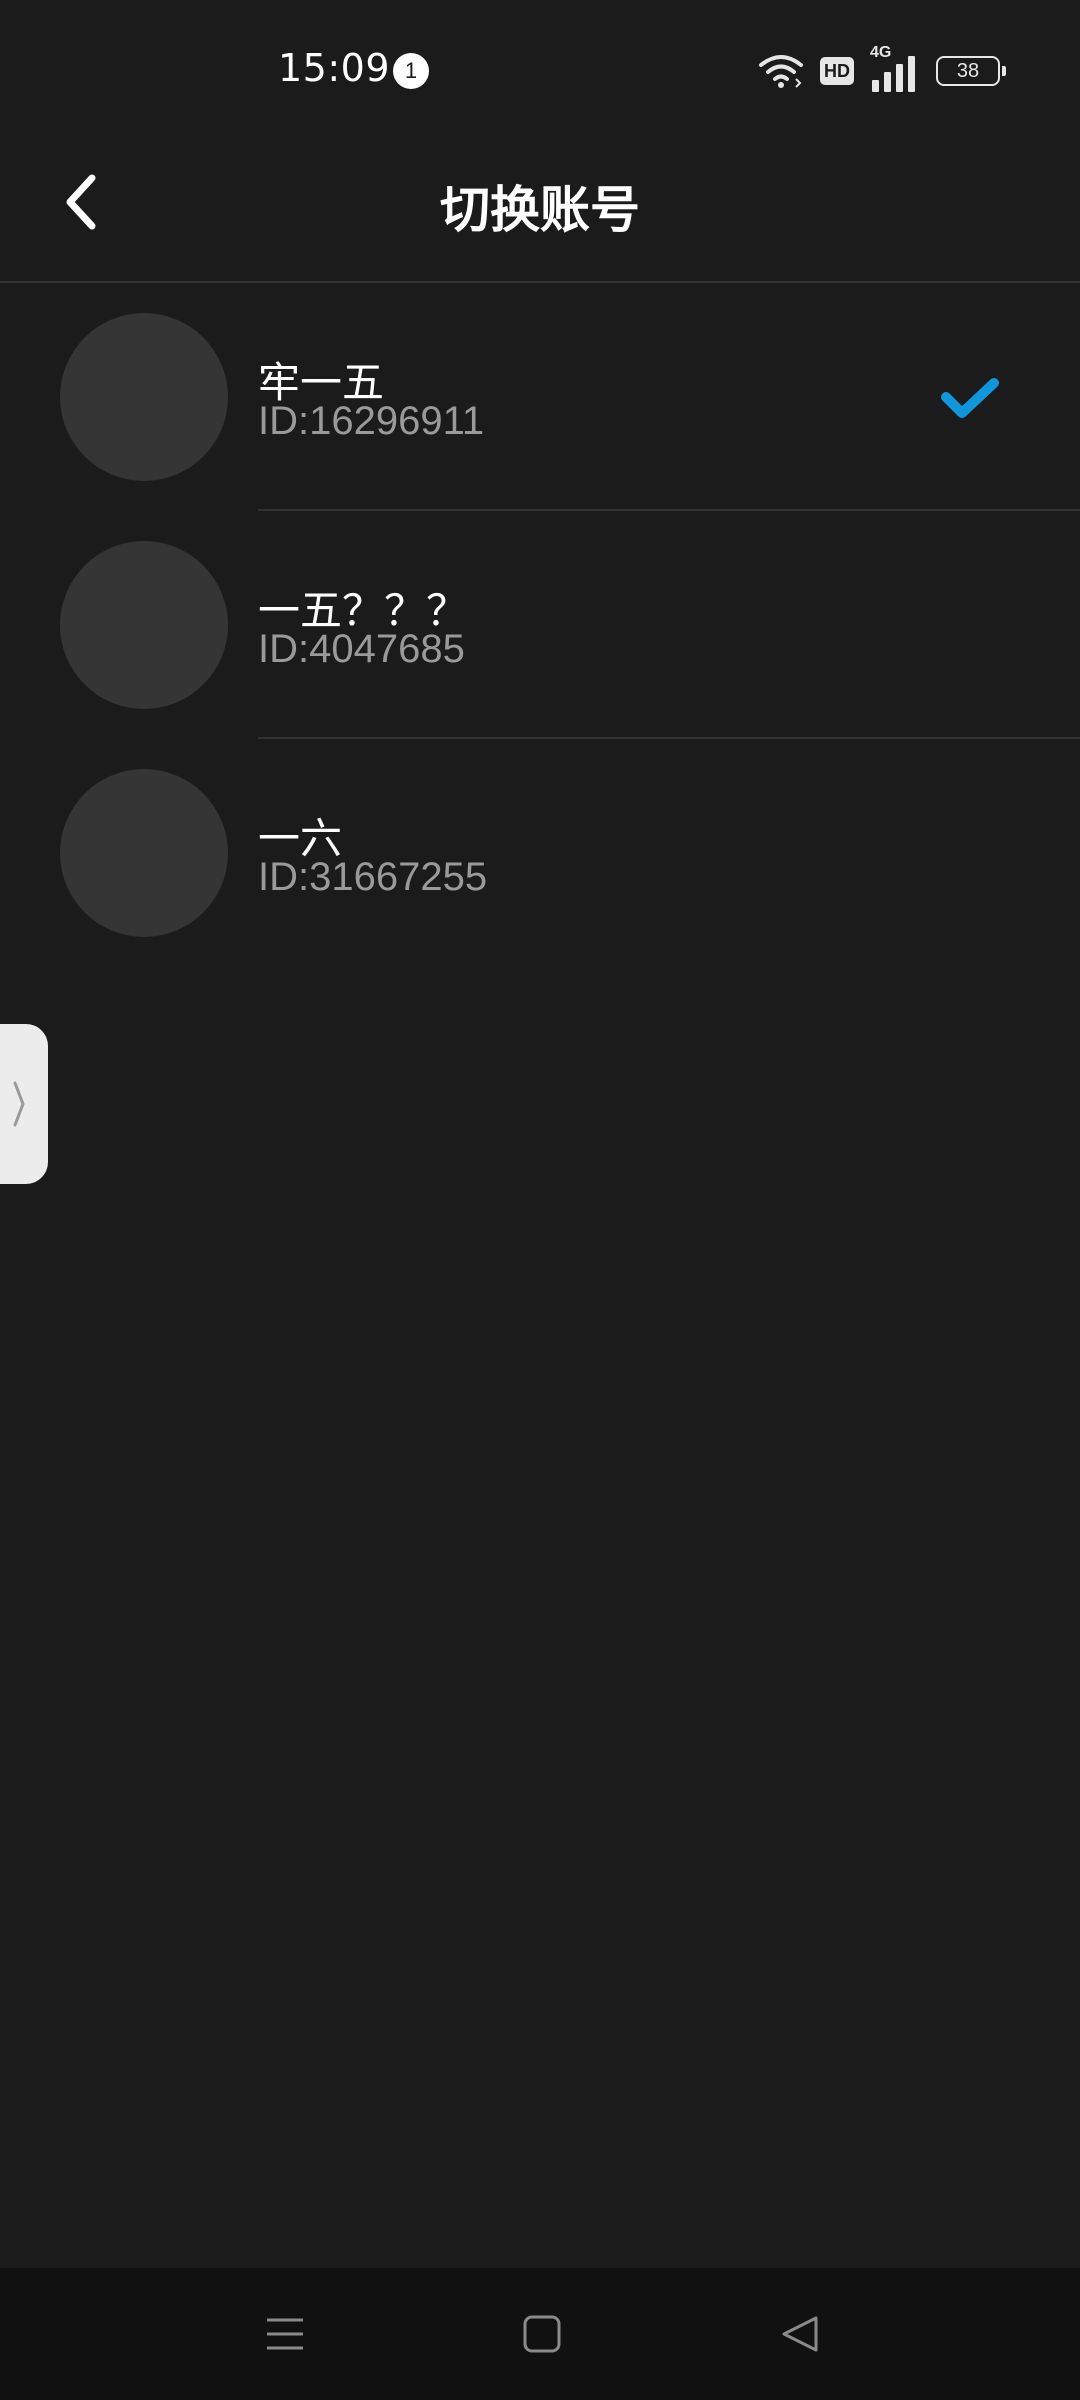 The image size is (1080, 2400). Describe the element at coordinates (895, 68) in the screenshot. I see `signal-icon: 4G` at that location.